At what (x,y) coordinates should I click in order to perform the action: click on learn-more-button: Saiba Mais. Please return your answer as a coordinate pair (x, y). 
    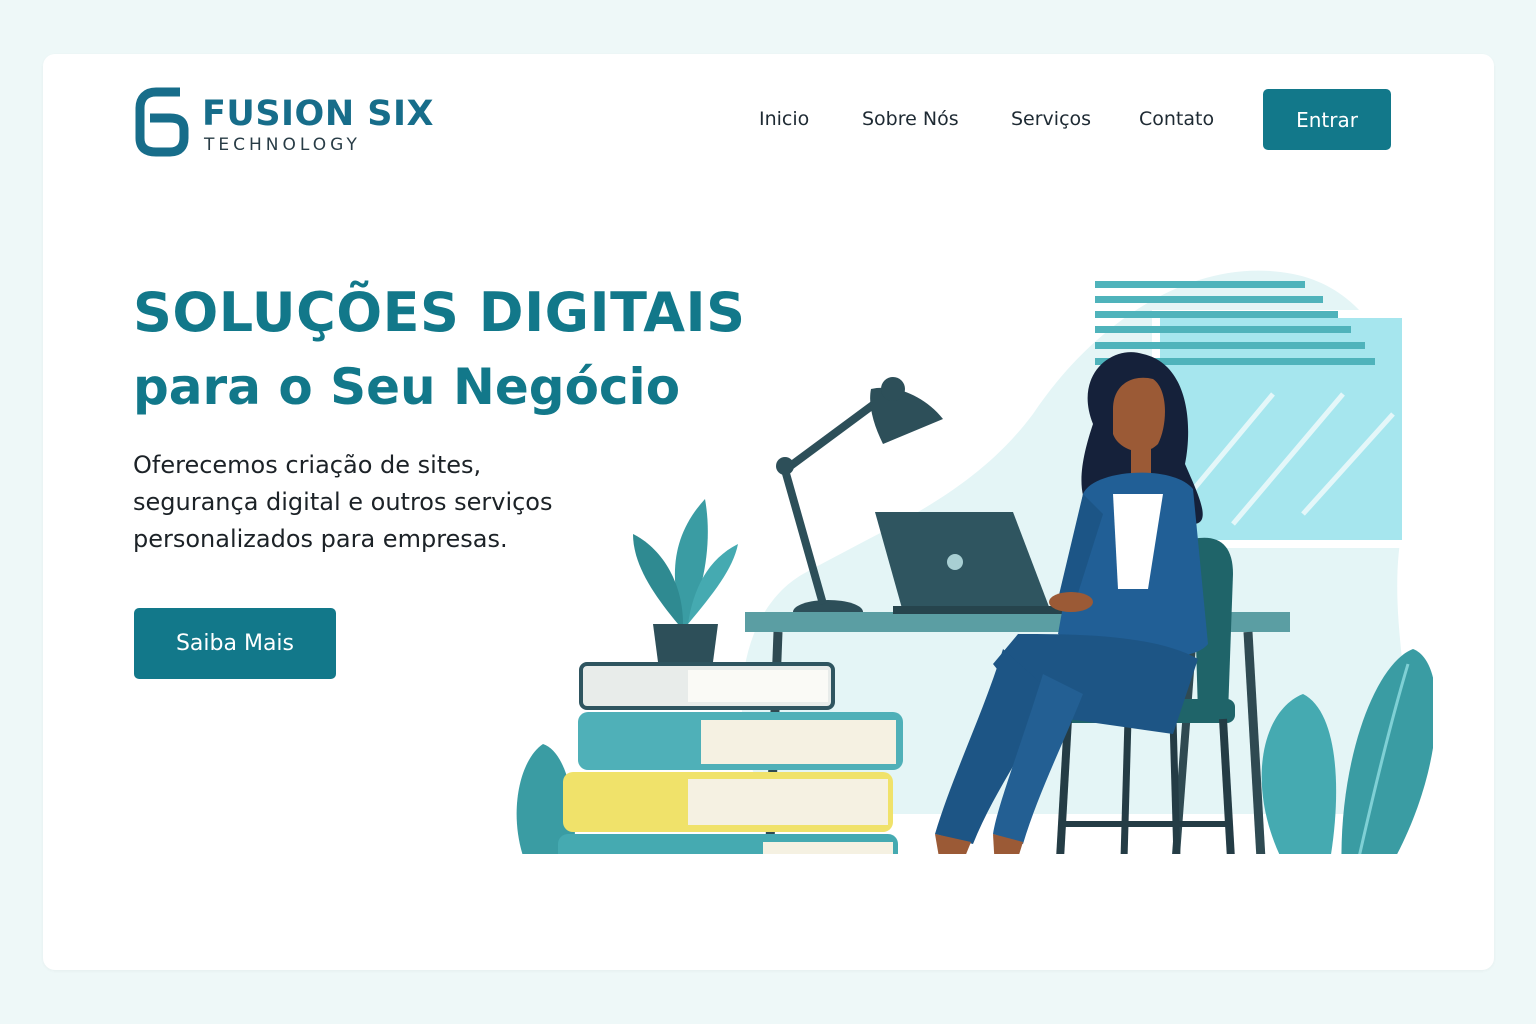
    Looking at the image, I should click on (235, 643).